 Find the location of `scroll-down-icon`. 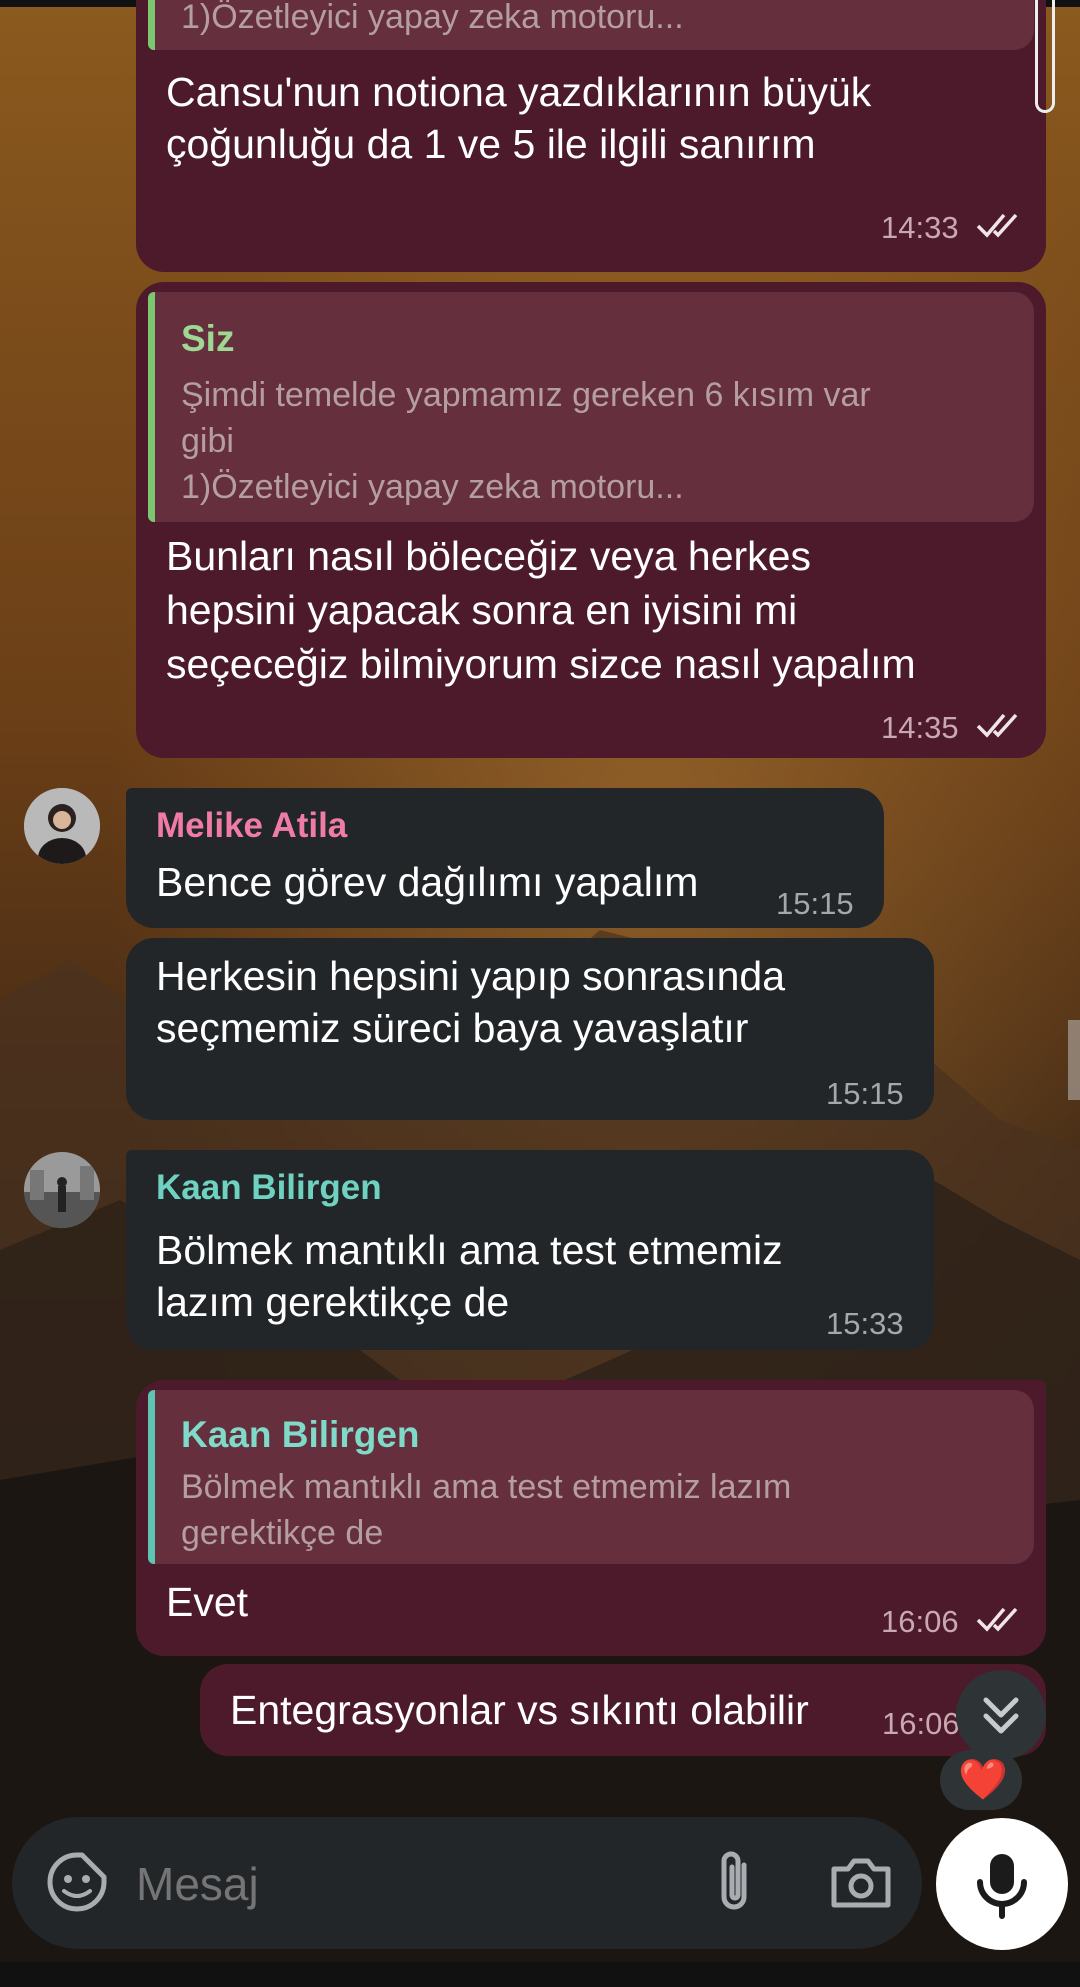

scroll-down-icon is located at coordinates (1001, 1715).